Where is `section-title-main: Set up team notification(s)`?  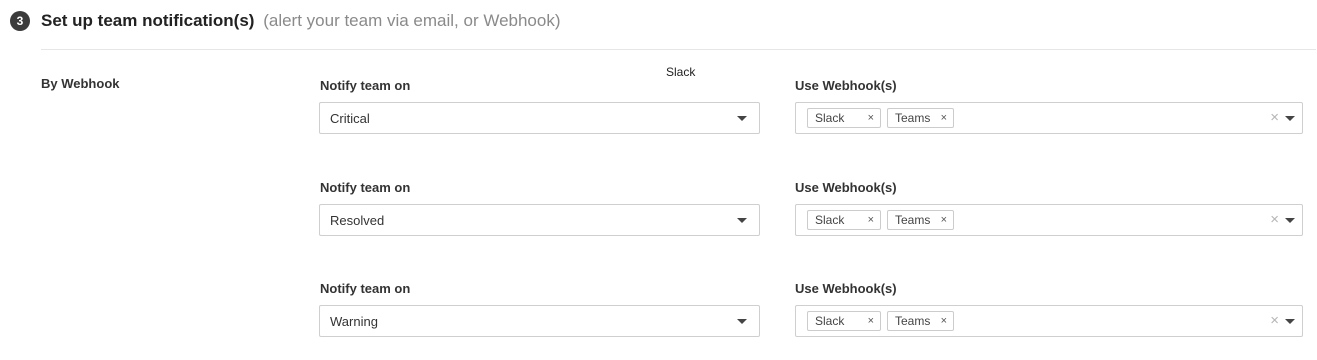
section-title-main: Set up team notification(s) is located at coordinates (148, 20).